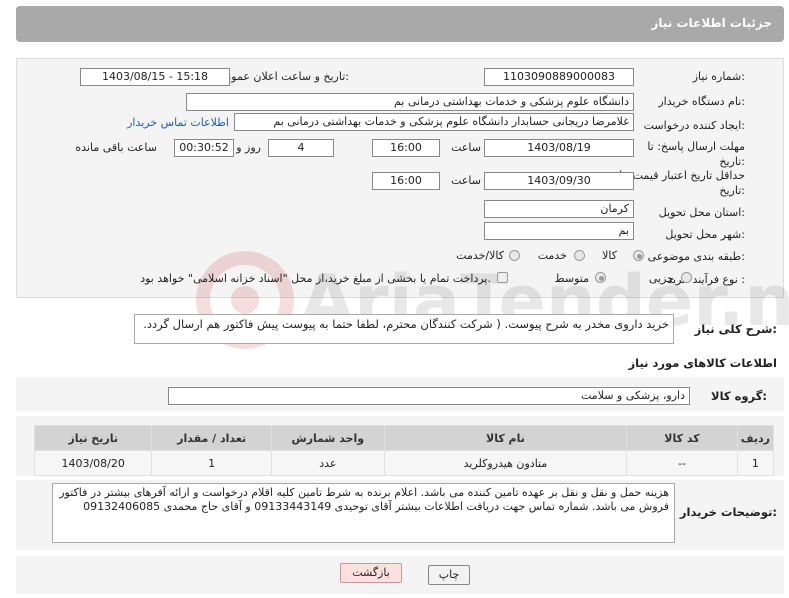  Describe the element at coordinates (711, 23) in the screenshot. I see `page-title: جزئیات اطلاعات نیاز` at that location.